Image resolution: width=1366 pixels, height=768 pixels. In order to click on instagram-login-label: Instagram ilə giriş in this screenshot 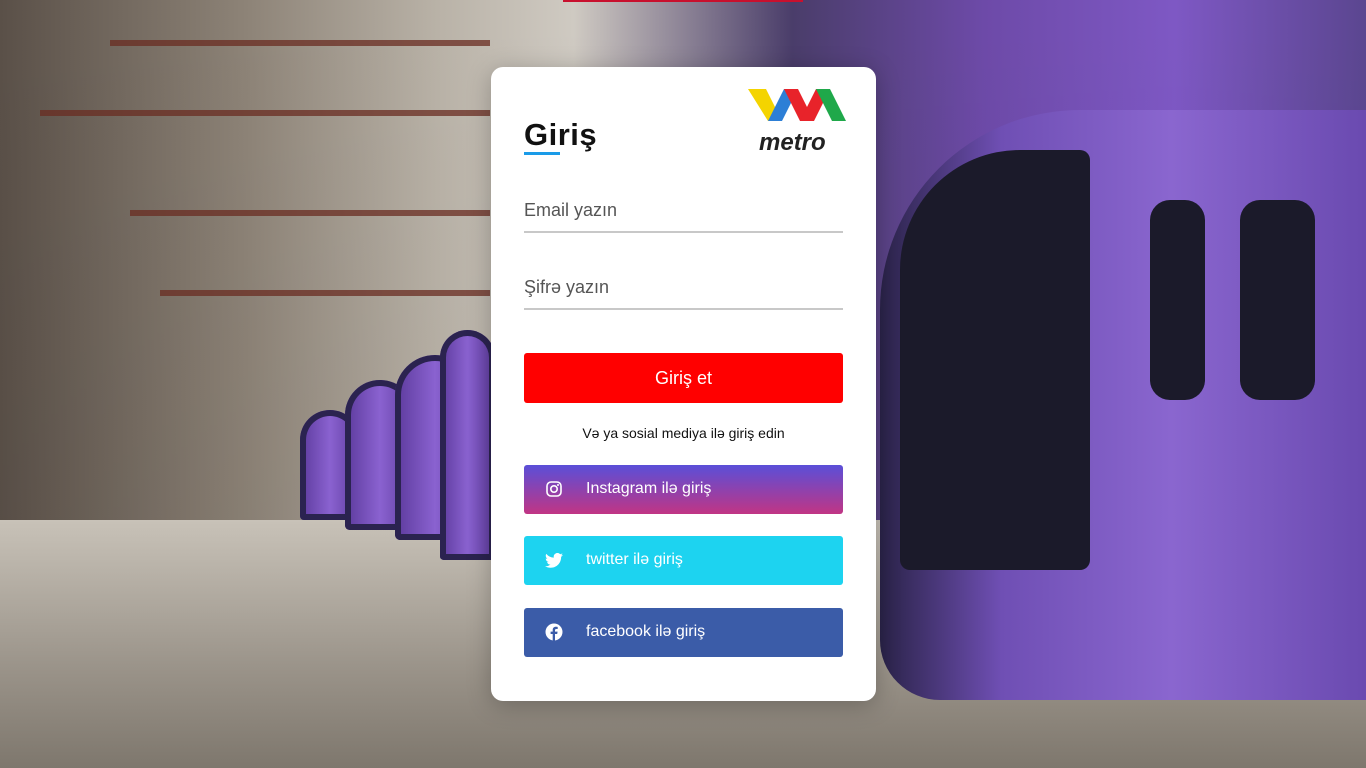, I will do `click(649, 488)`.